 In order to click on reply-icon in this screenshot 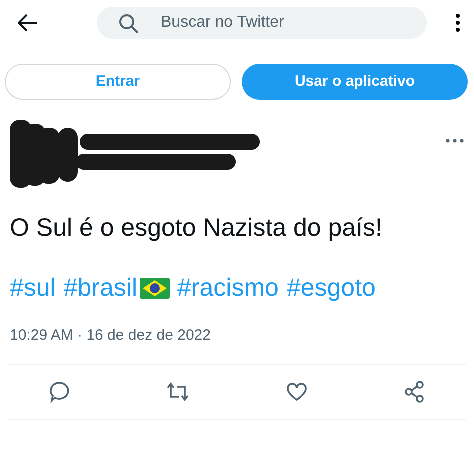, I will do `click(59, 391)`.